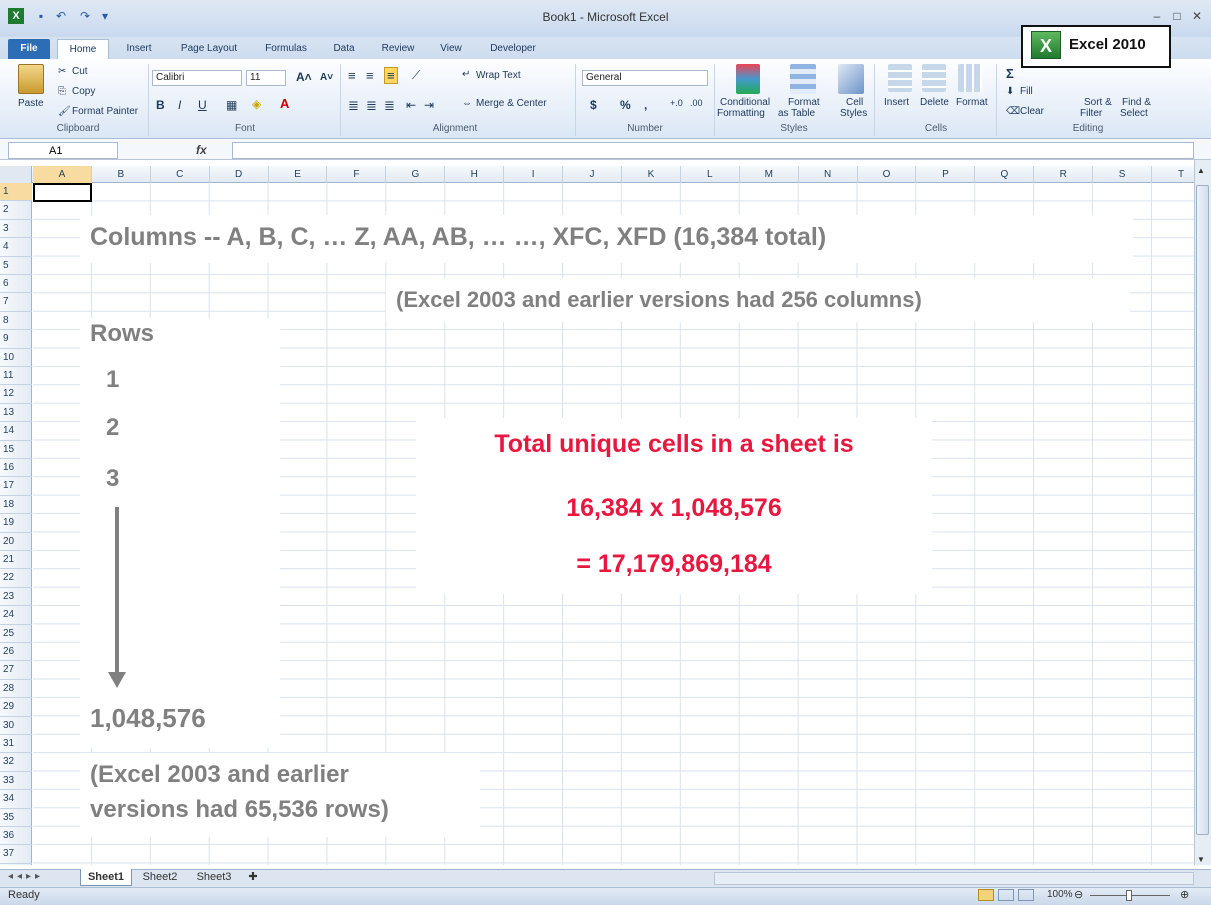 The height and width of the screenshot is (905, 1211). I want to click on tab-file: File, so click(29, 49).